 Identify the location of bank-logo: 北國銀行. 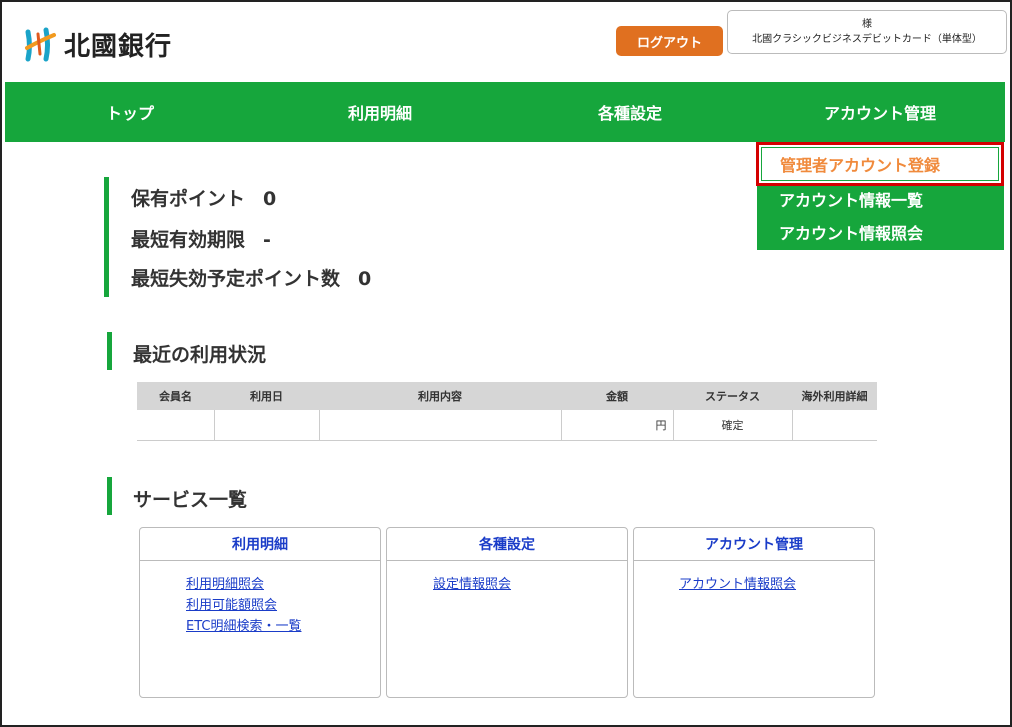
(98, 44).